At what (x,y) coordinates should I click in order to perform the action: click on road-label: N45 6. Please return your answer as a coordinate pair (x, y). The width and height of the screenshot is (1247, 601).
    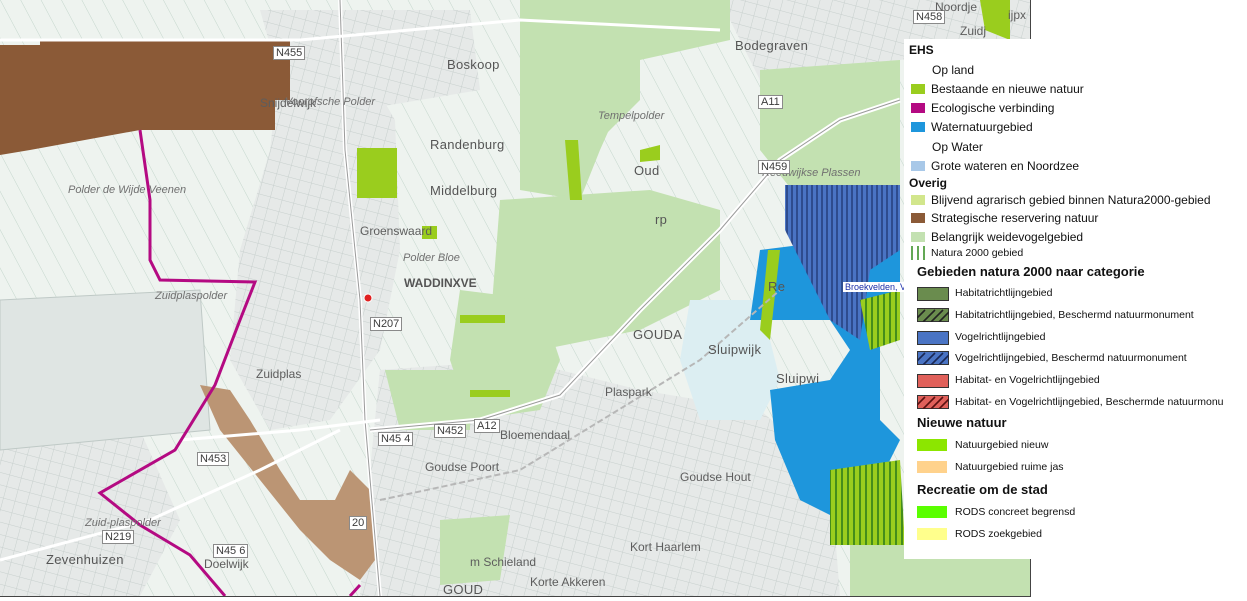
    Looking at the image, I should click on (231, 551).